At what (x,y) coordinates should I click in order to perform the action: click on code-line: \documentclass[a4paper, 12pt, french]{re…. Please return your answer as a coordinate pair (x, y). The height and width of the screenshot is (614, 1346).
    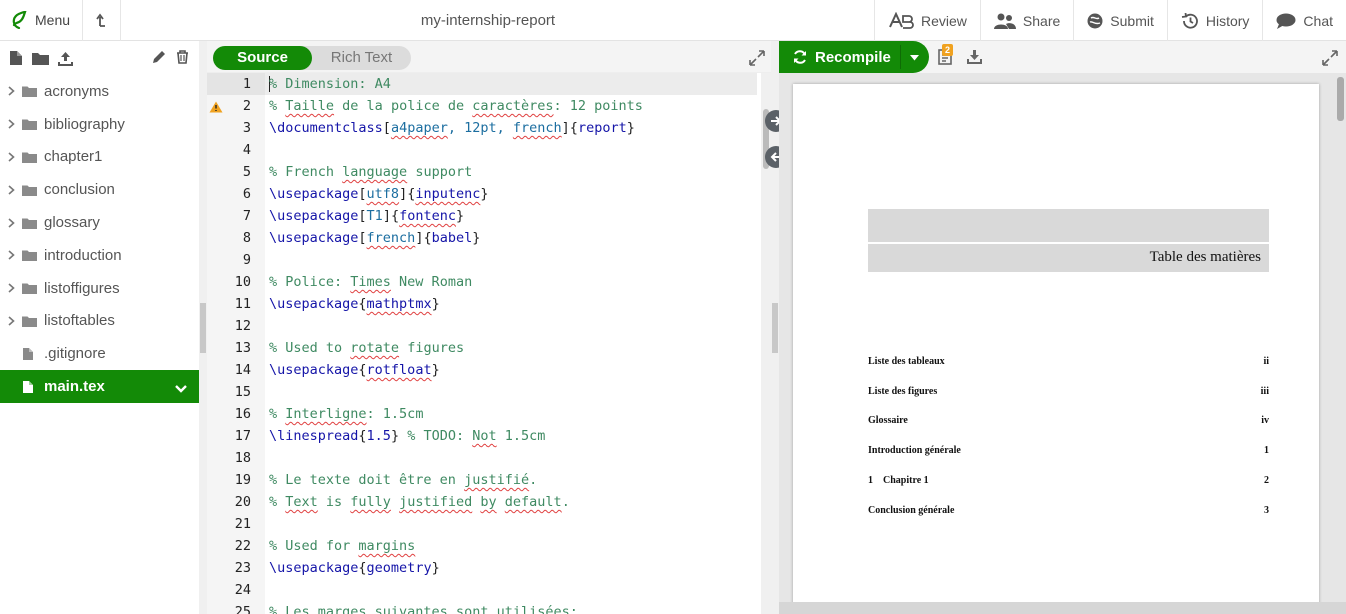
    Looking at the image, I should click on (511, 128).